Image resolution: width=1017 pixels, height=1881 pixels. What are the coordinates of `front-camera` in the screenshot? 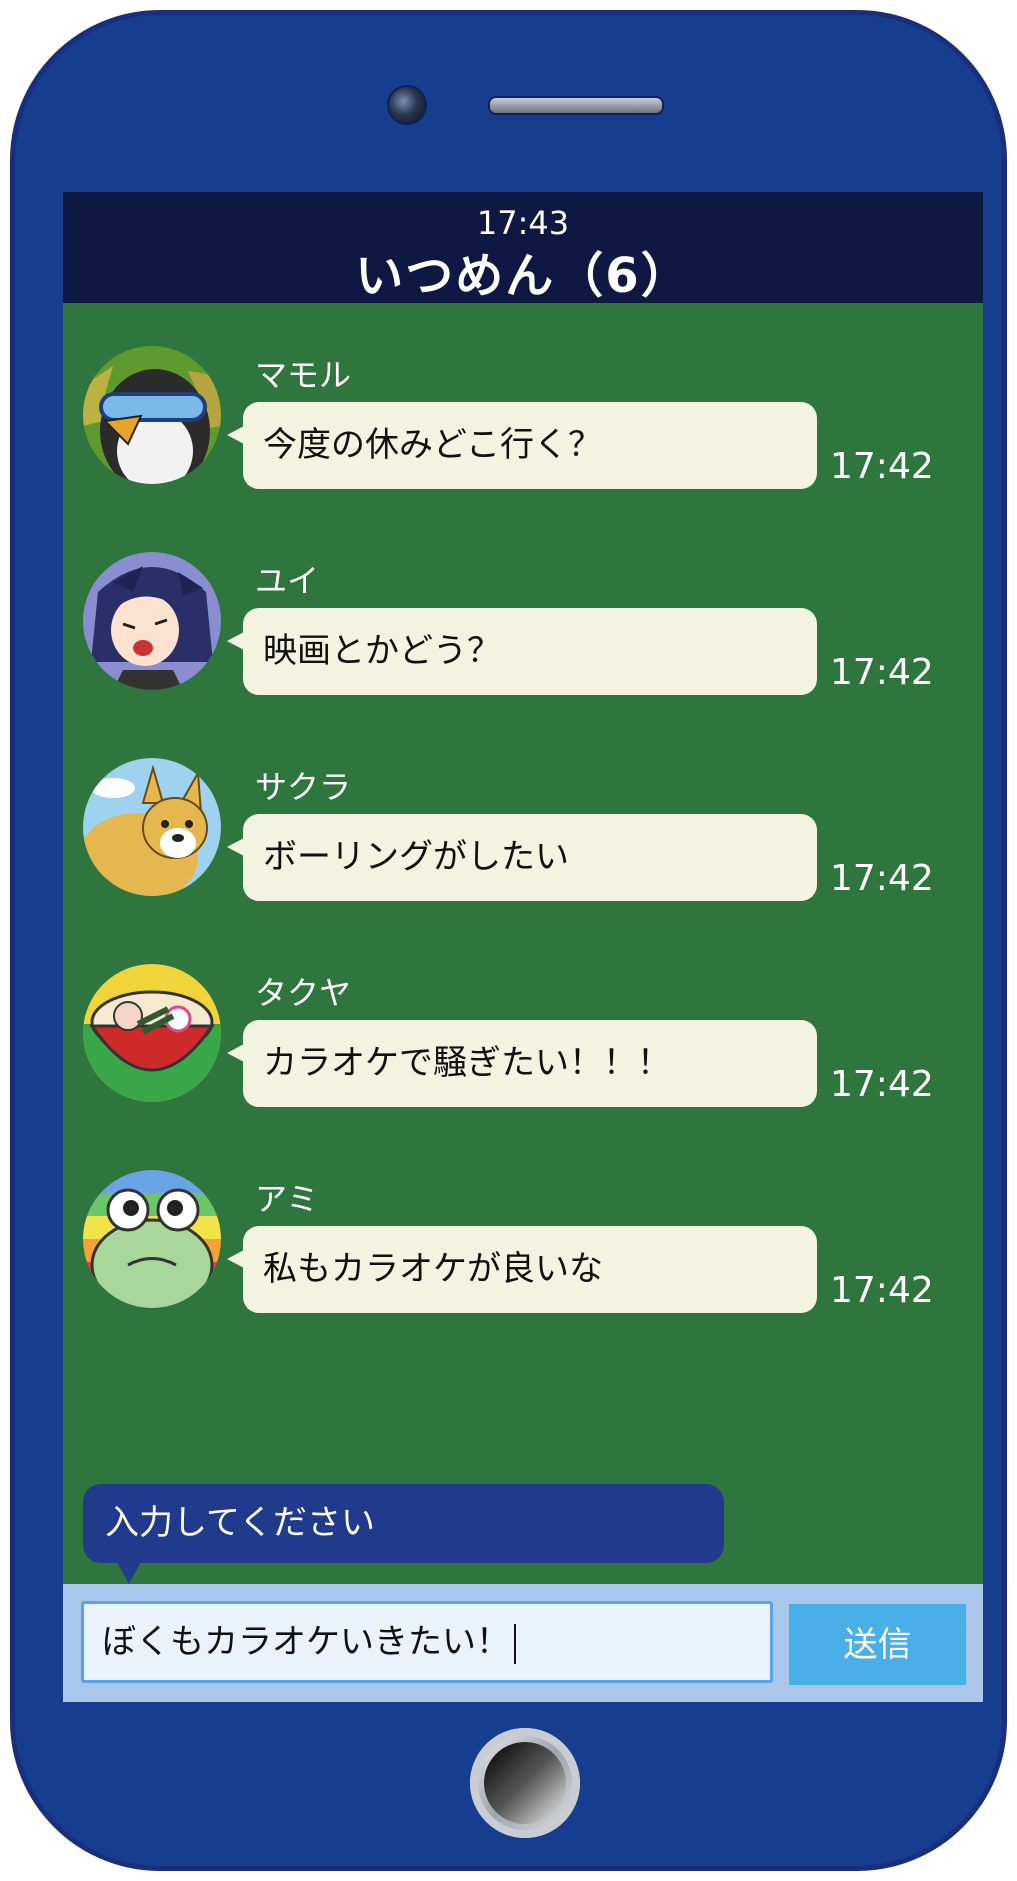 It's located at (407, 105).